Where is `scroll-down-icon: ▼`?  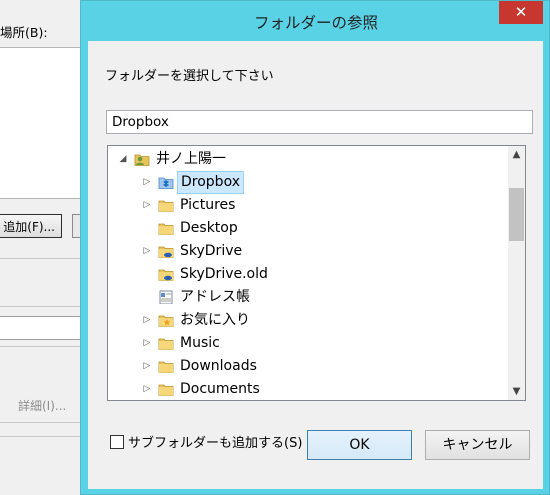
scroll-down-icon: ▼ is located at coordinates (516, 391).